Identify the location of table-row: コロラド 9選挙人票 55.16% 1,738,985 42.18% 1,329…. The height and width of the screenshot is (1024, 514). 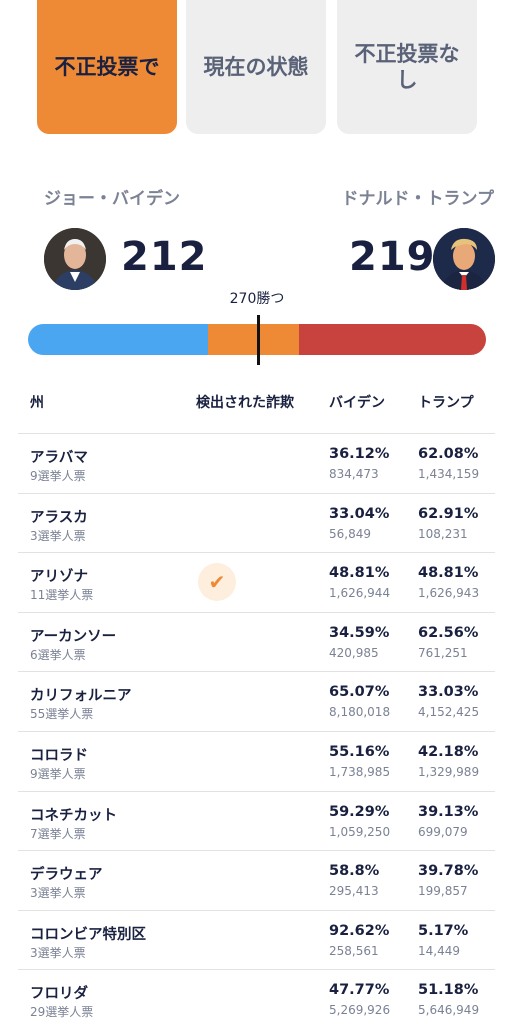
(256, 760).